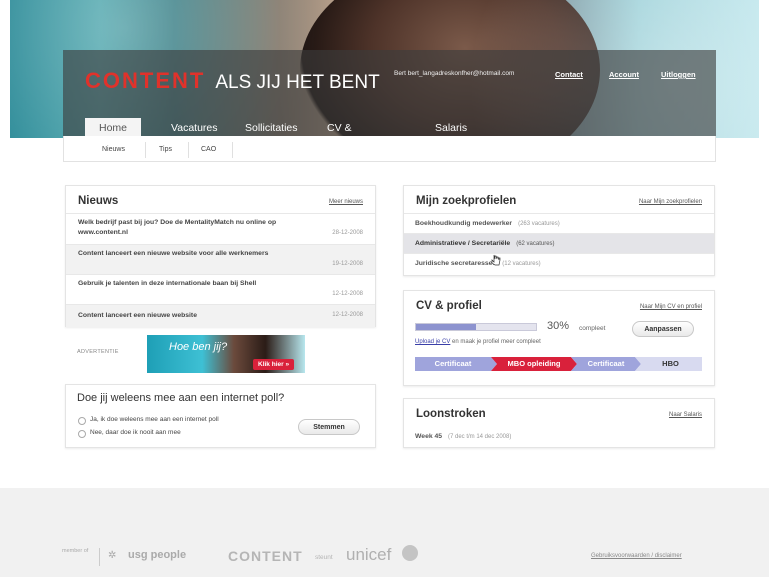 The image size is (769, 577). What do you see at coordinates (464, 223) in the screenshot?
I see `profile-name: Boekhoudkundig medewerker` at bounding box center [464, 223].